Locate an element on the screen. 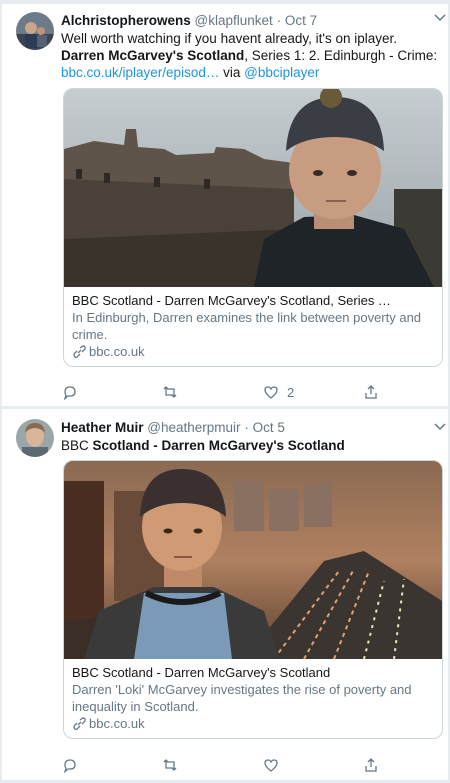 The width and height of the screenshot is (450, 783). like-count: 2 is located at coordinates (291, 392).